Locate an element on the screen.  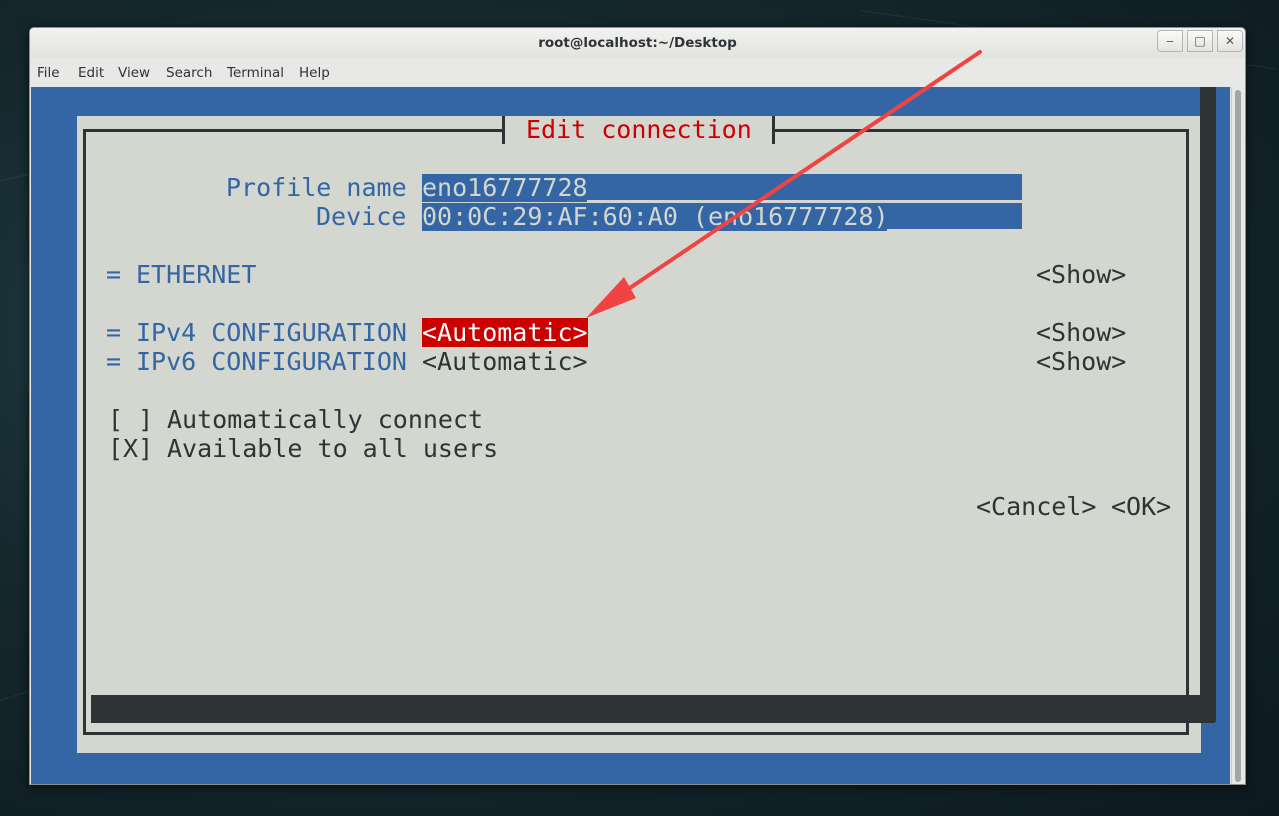
menu-view: View is located at coordinates (134, 73).